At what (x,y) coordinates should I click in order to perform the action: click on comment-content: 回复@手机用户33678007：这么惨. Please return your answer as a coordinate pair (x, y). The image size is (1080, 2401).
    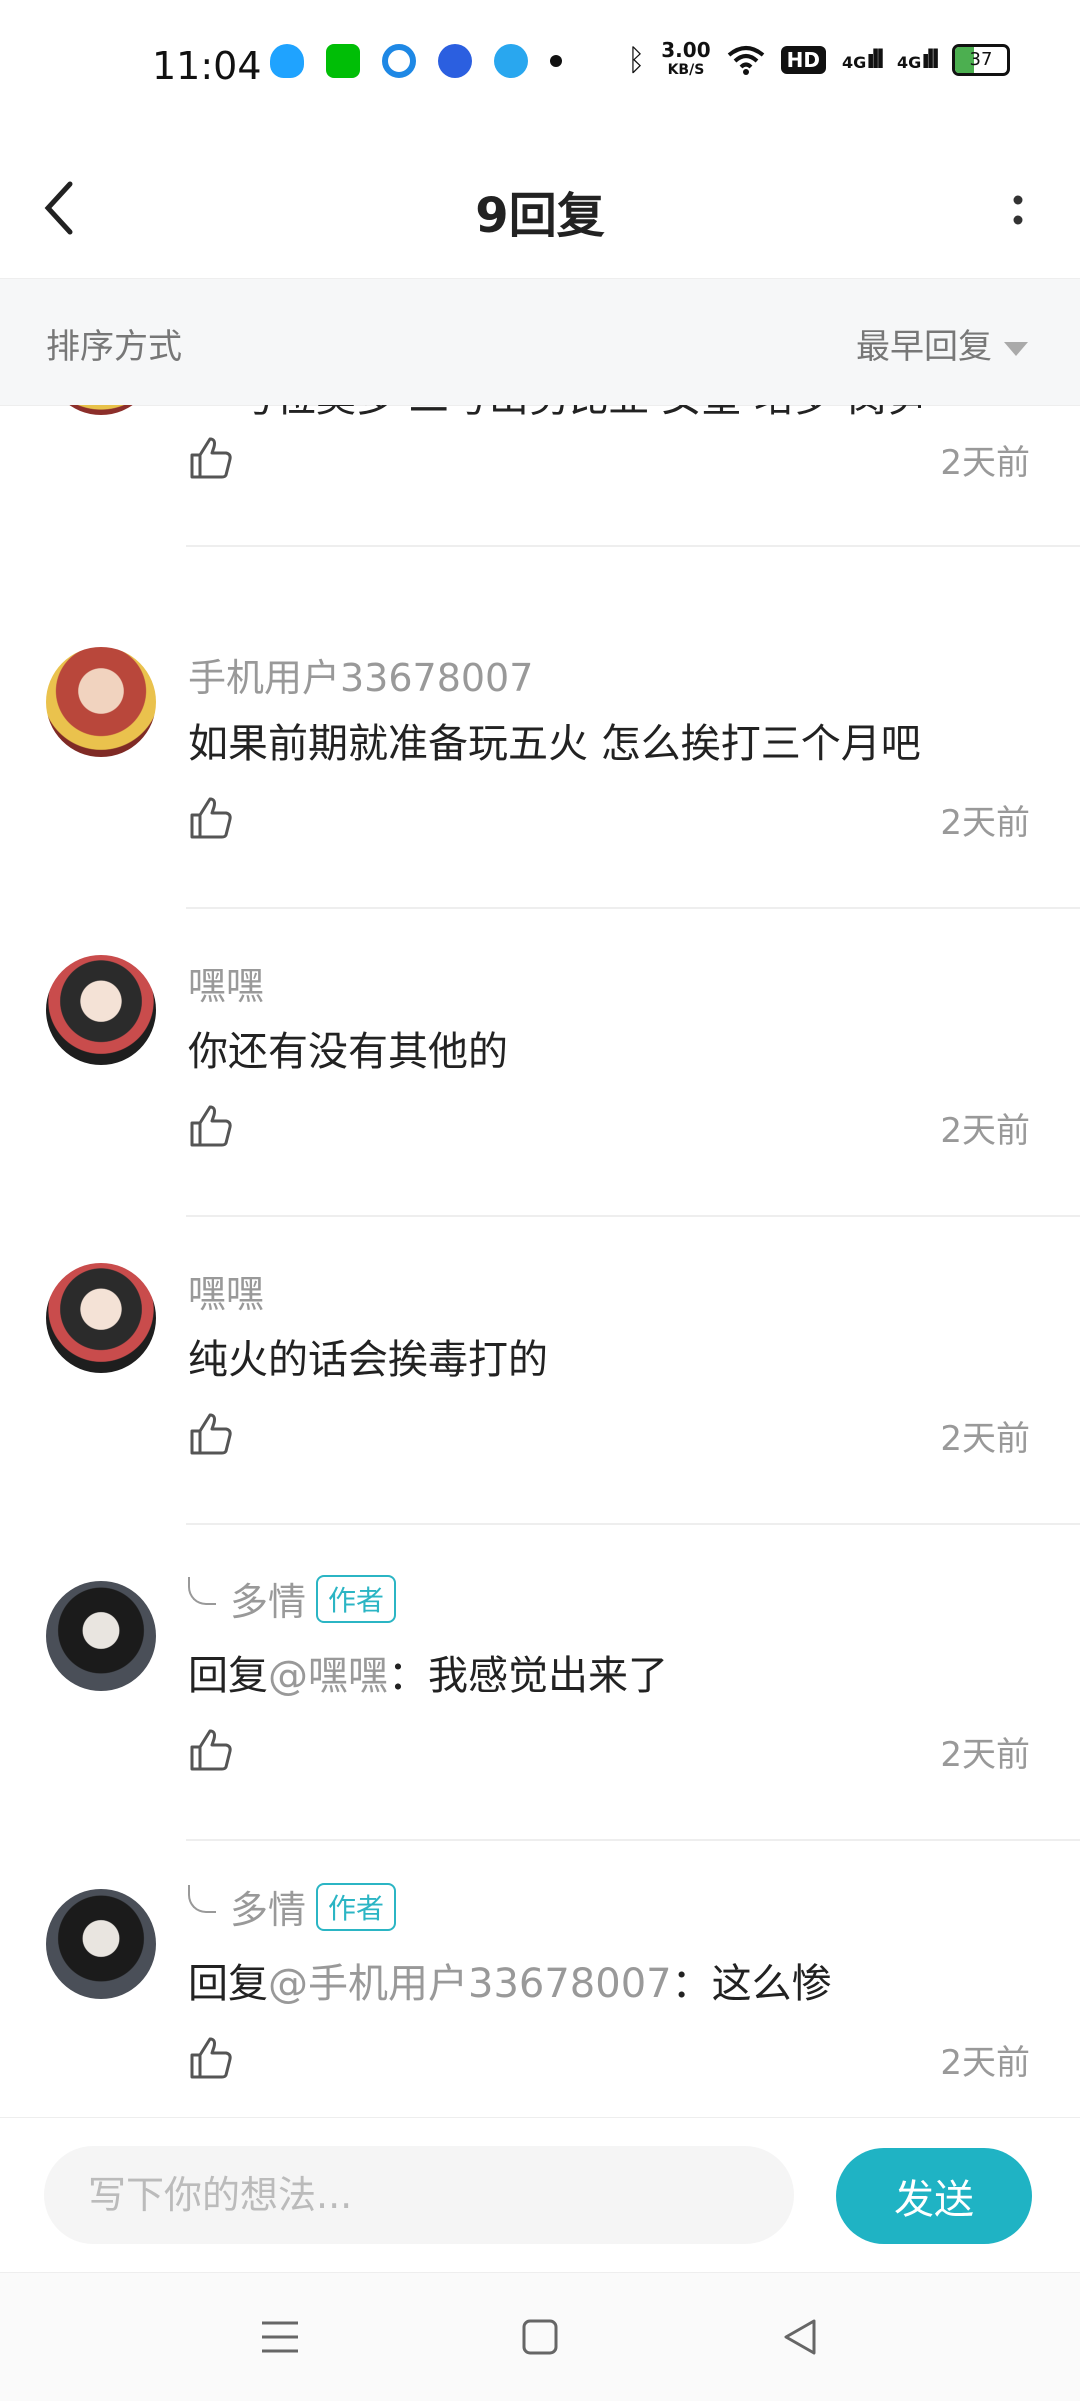
    Looking at the image, I should click on (510, 1980).